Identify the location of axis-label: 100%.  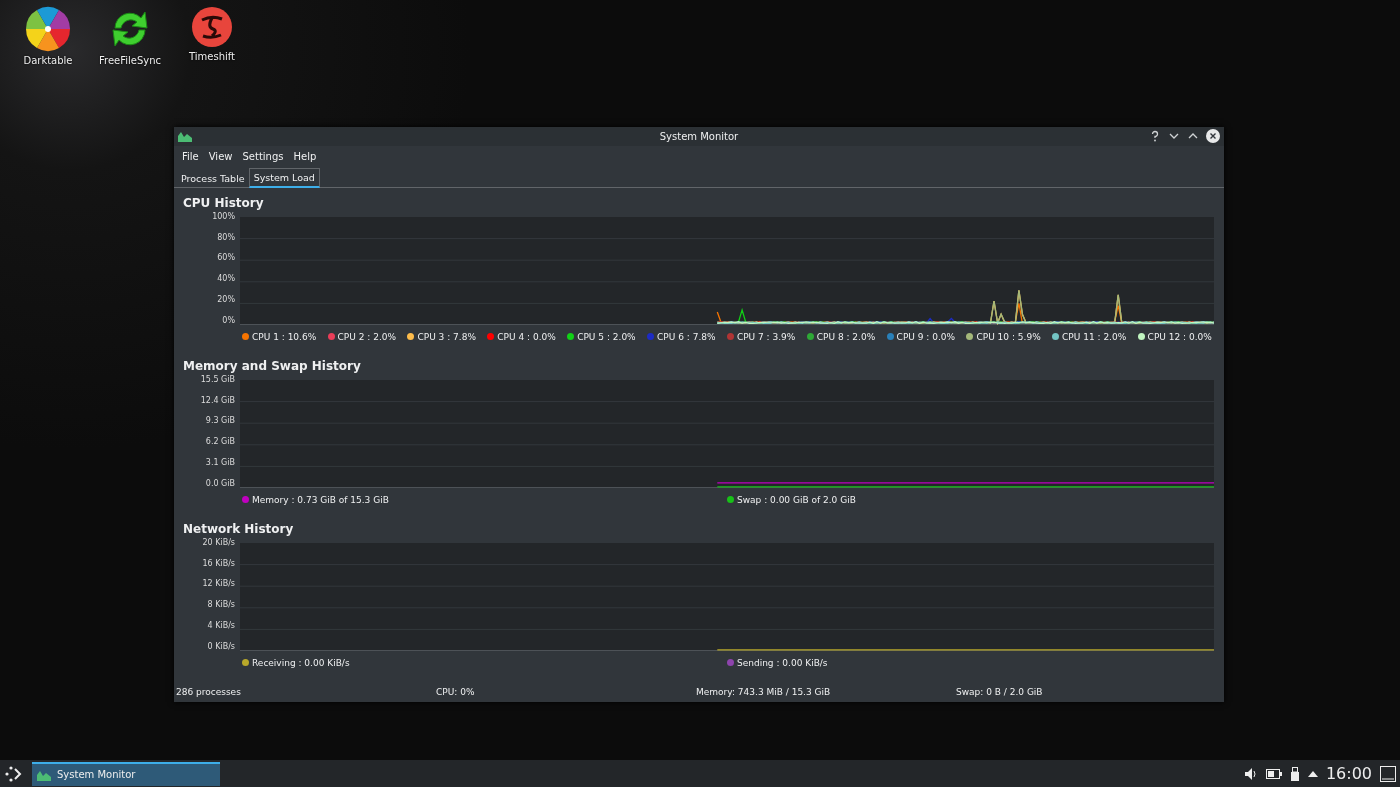
(223, 216).